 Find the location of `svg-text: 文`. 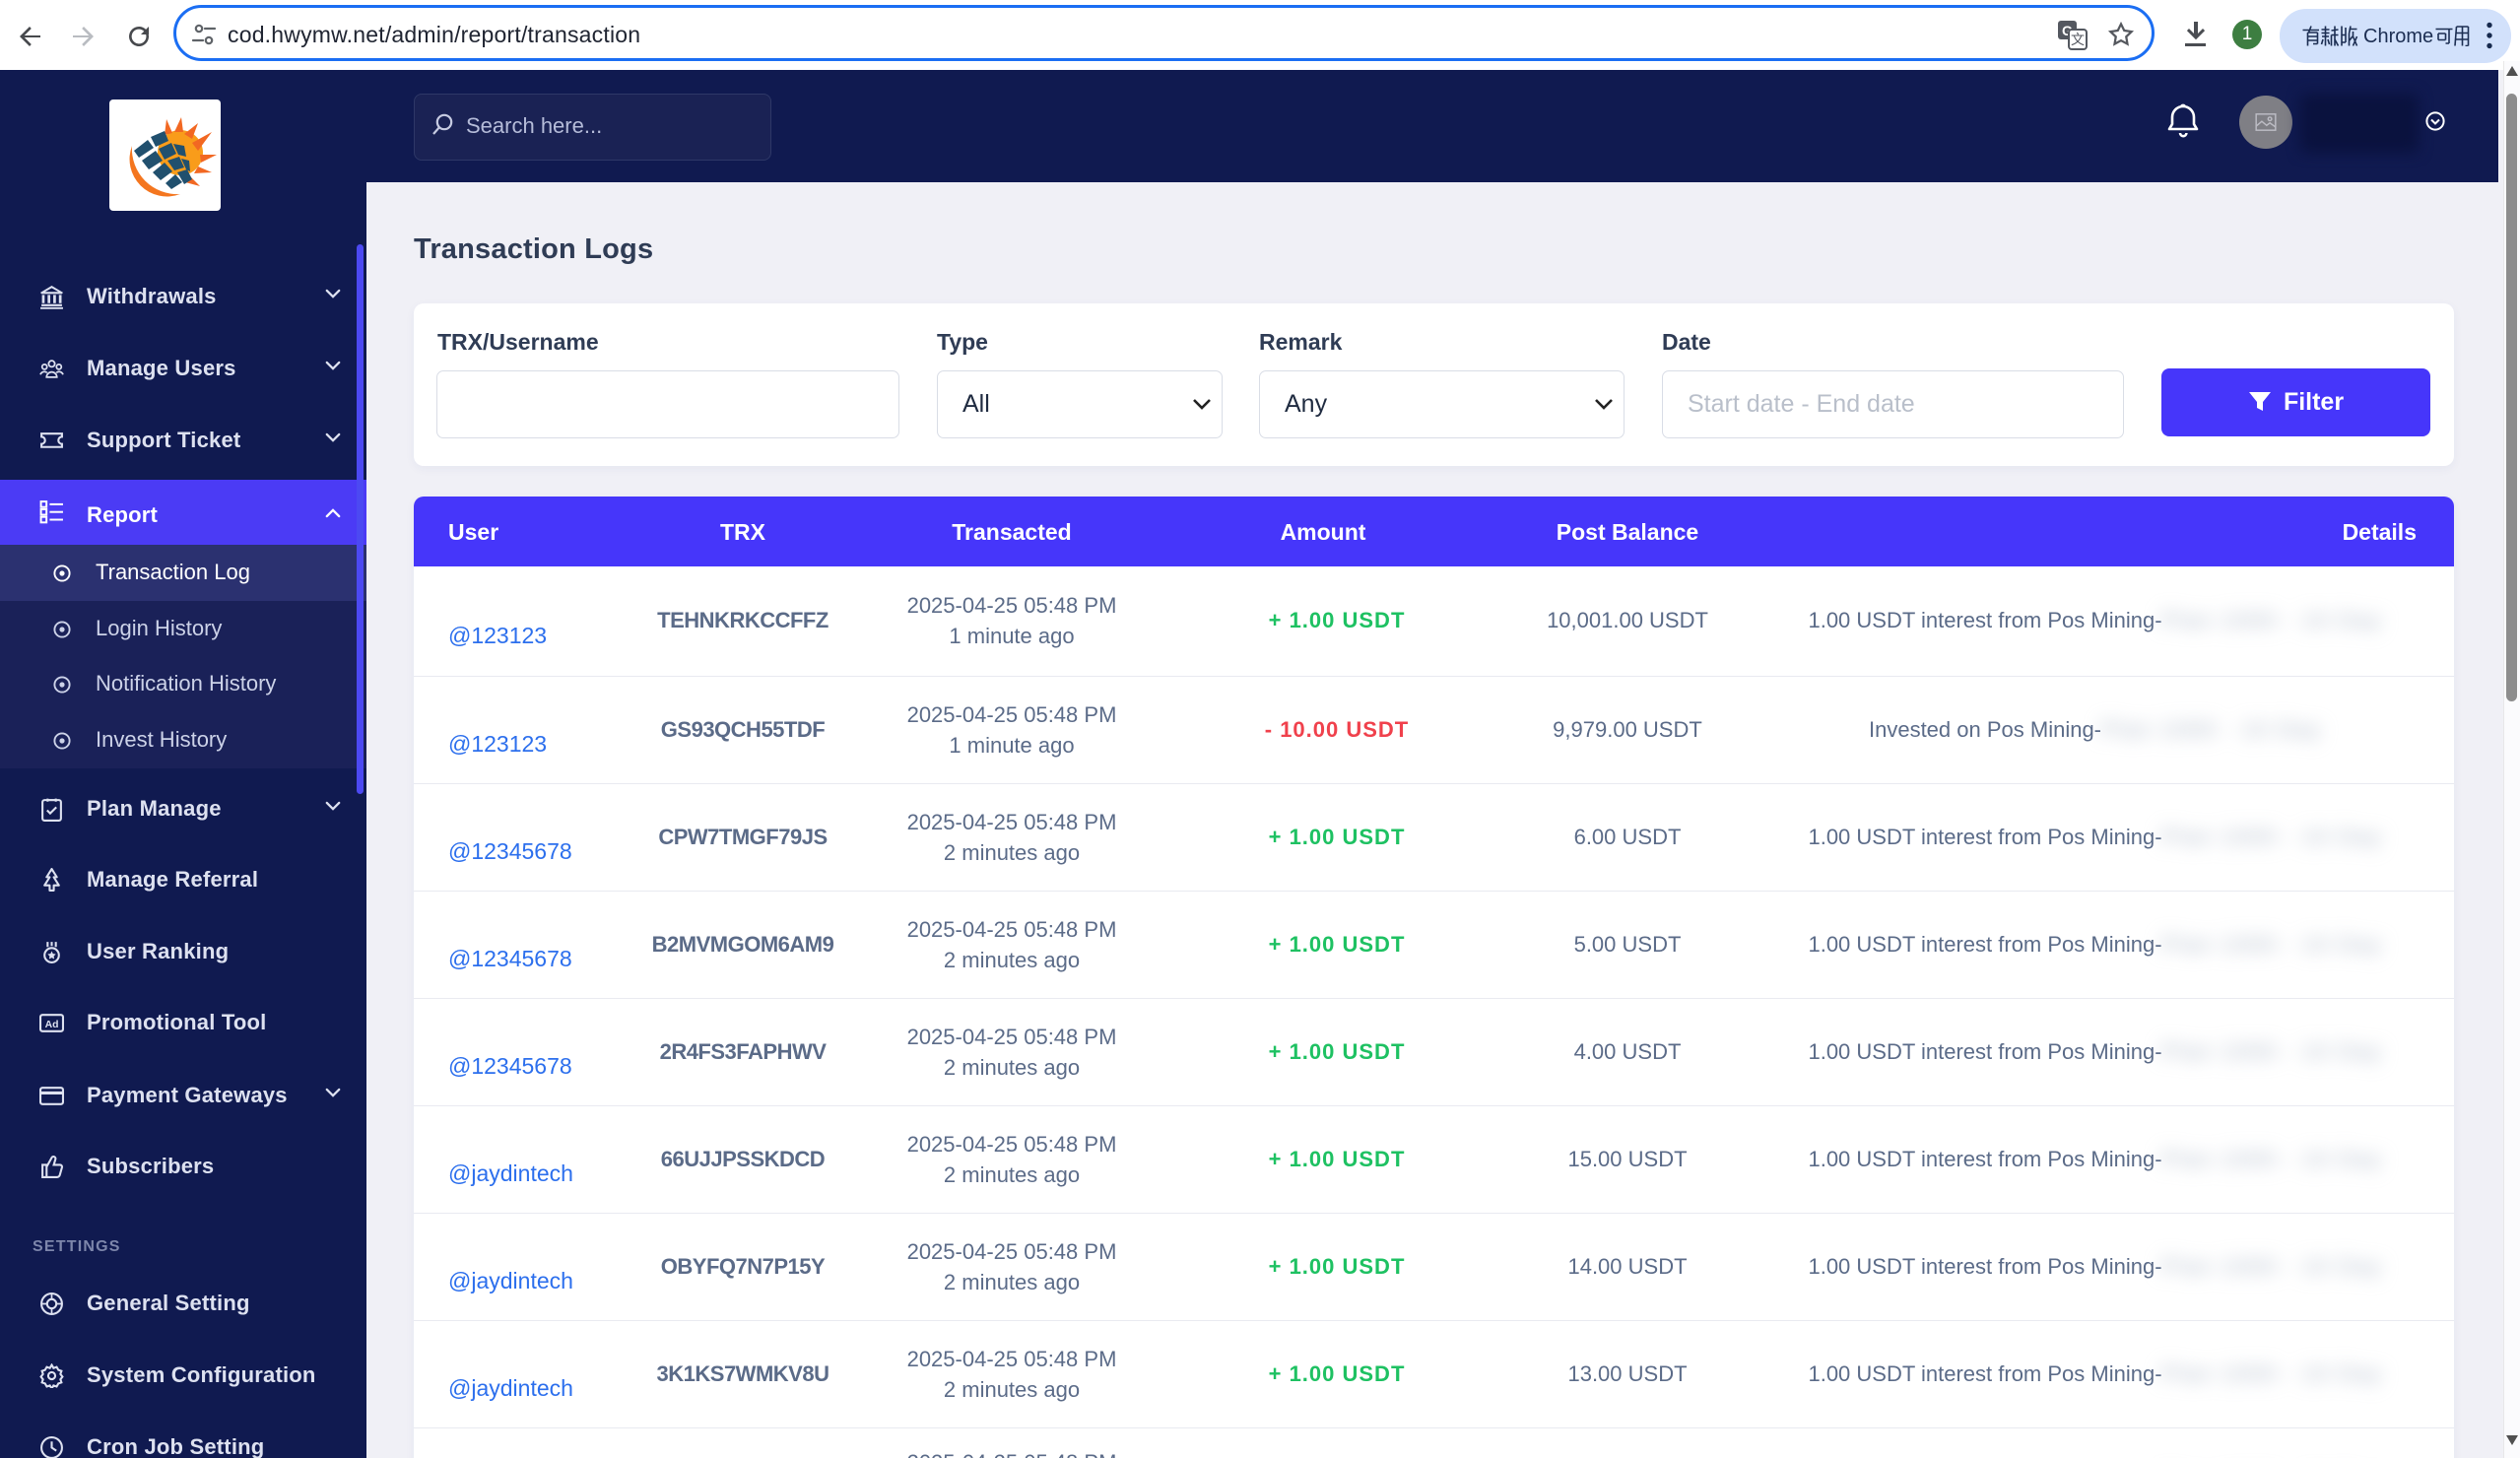

svg-text: 文 is located at coordinates (2078, 39).